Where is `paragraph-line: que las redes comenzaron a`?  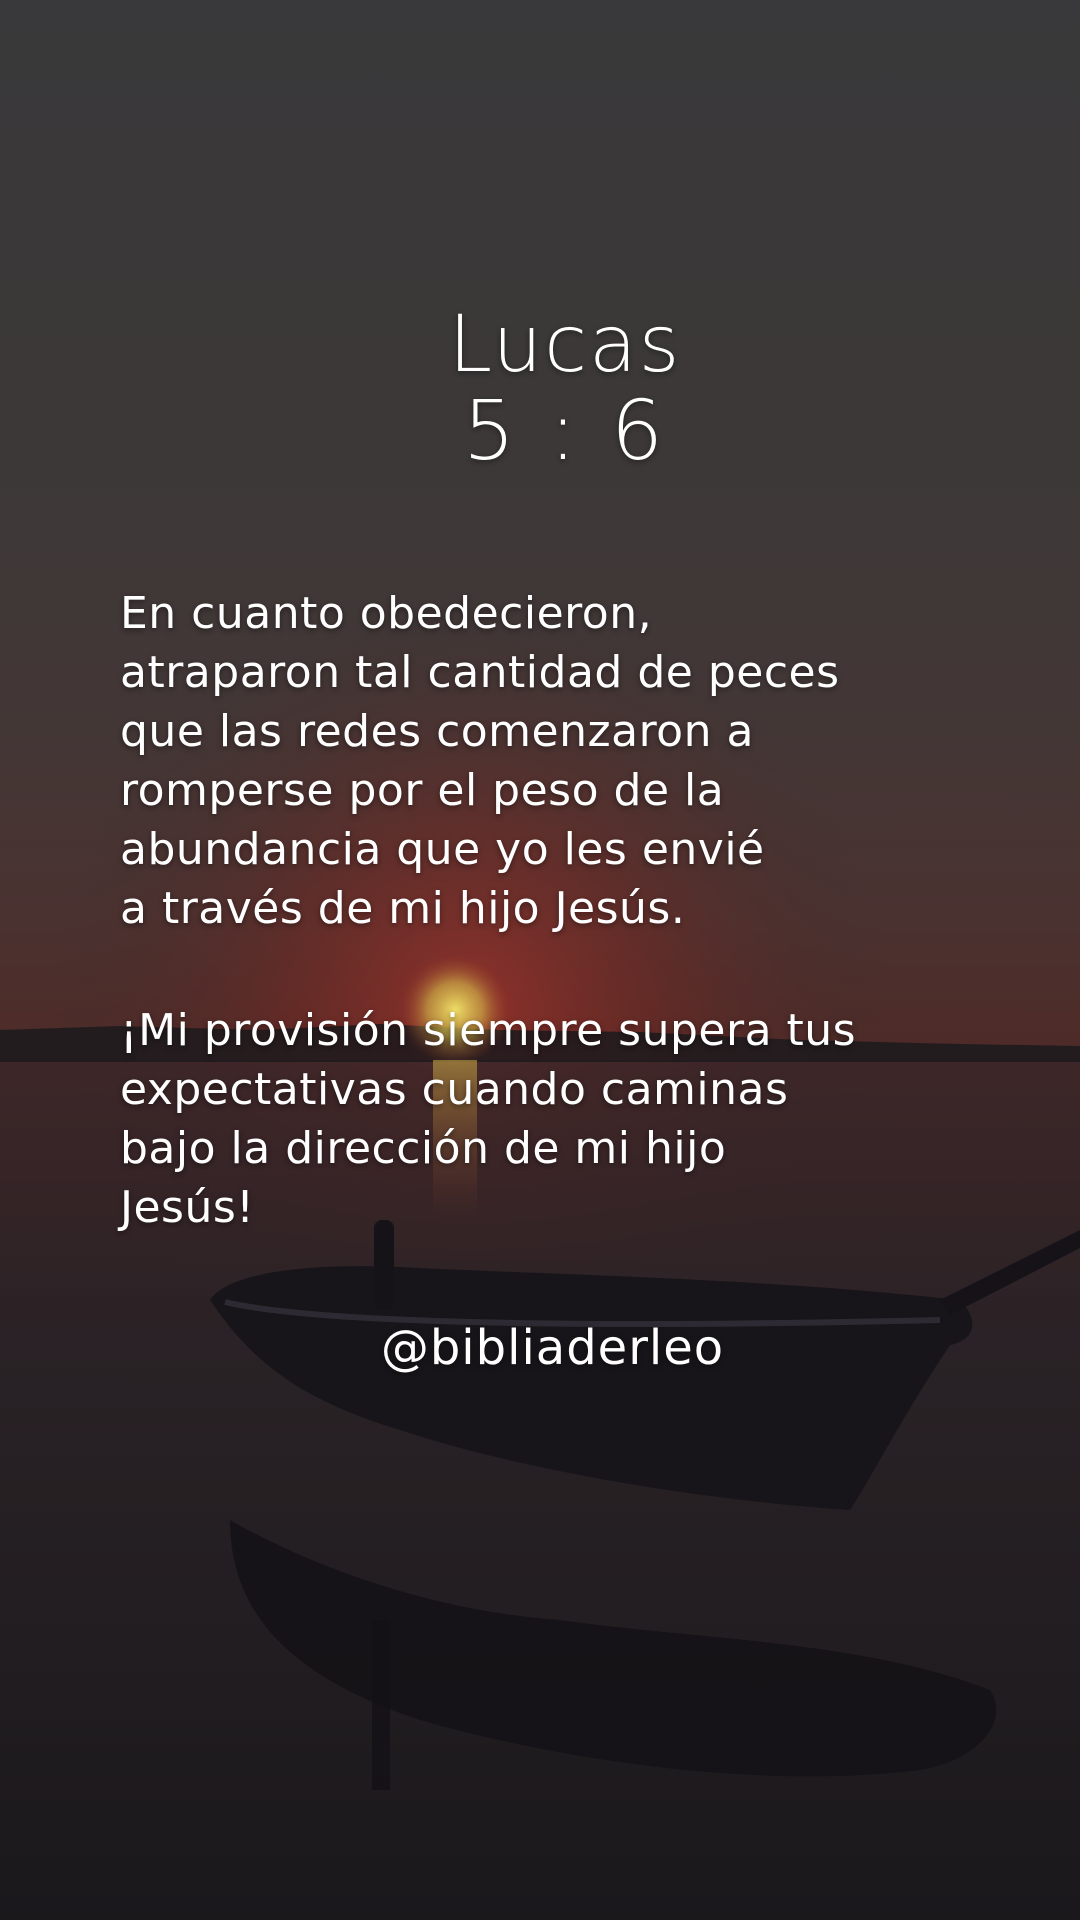 paragraph-line: que las redes comenzaron a is located at coordinates (437, 731).